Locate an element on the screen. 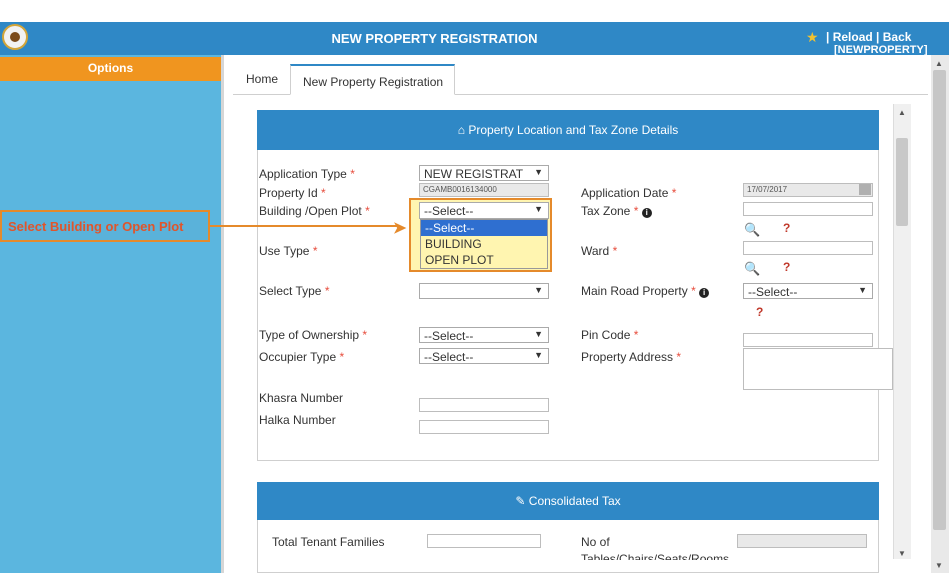 The width and height of the screenshot is (949, 573). type-of-ownership-select: --Select-- ▼ is located at coordinates (484, 335).